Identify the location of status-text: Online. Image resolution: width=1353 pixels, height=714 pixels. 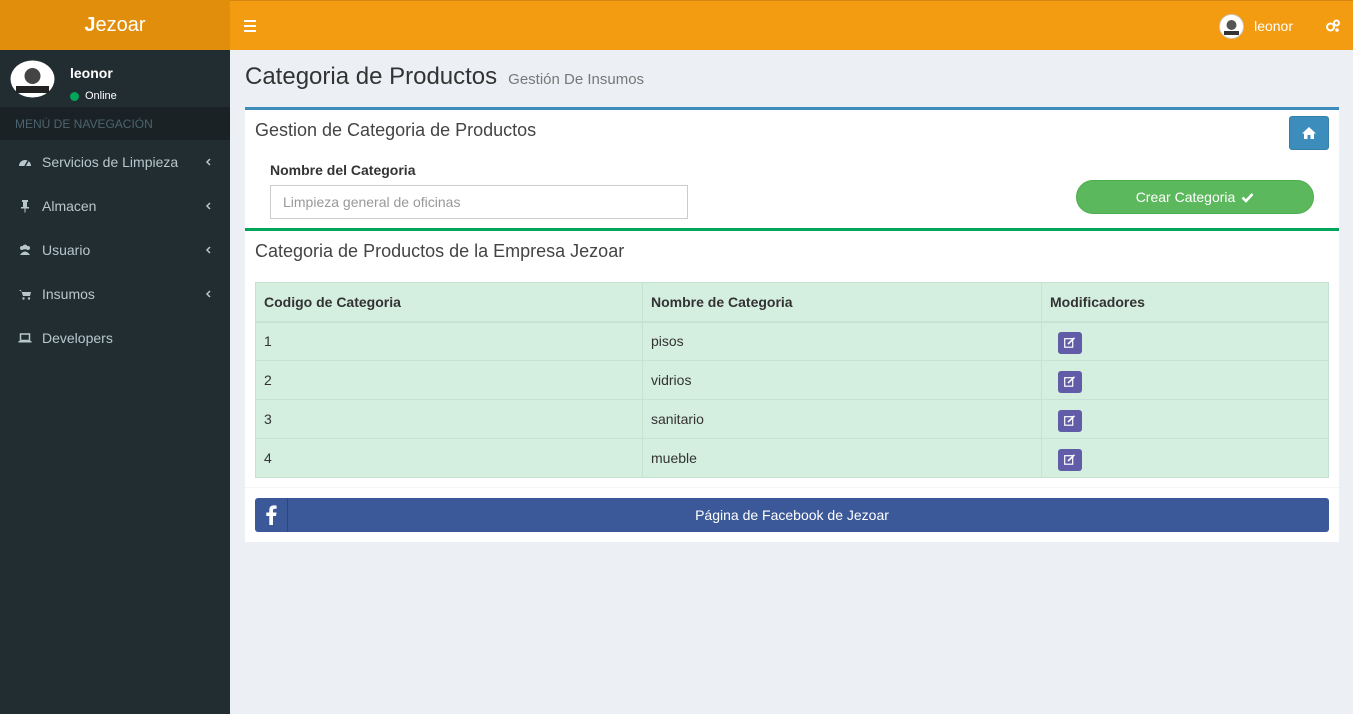
(101, 96).